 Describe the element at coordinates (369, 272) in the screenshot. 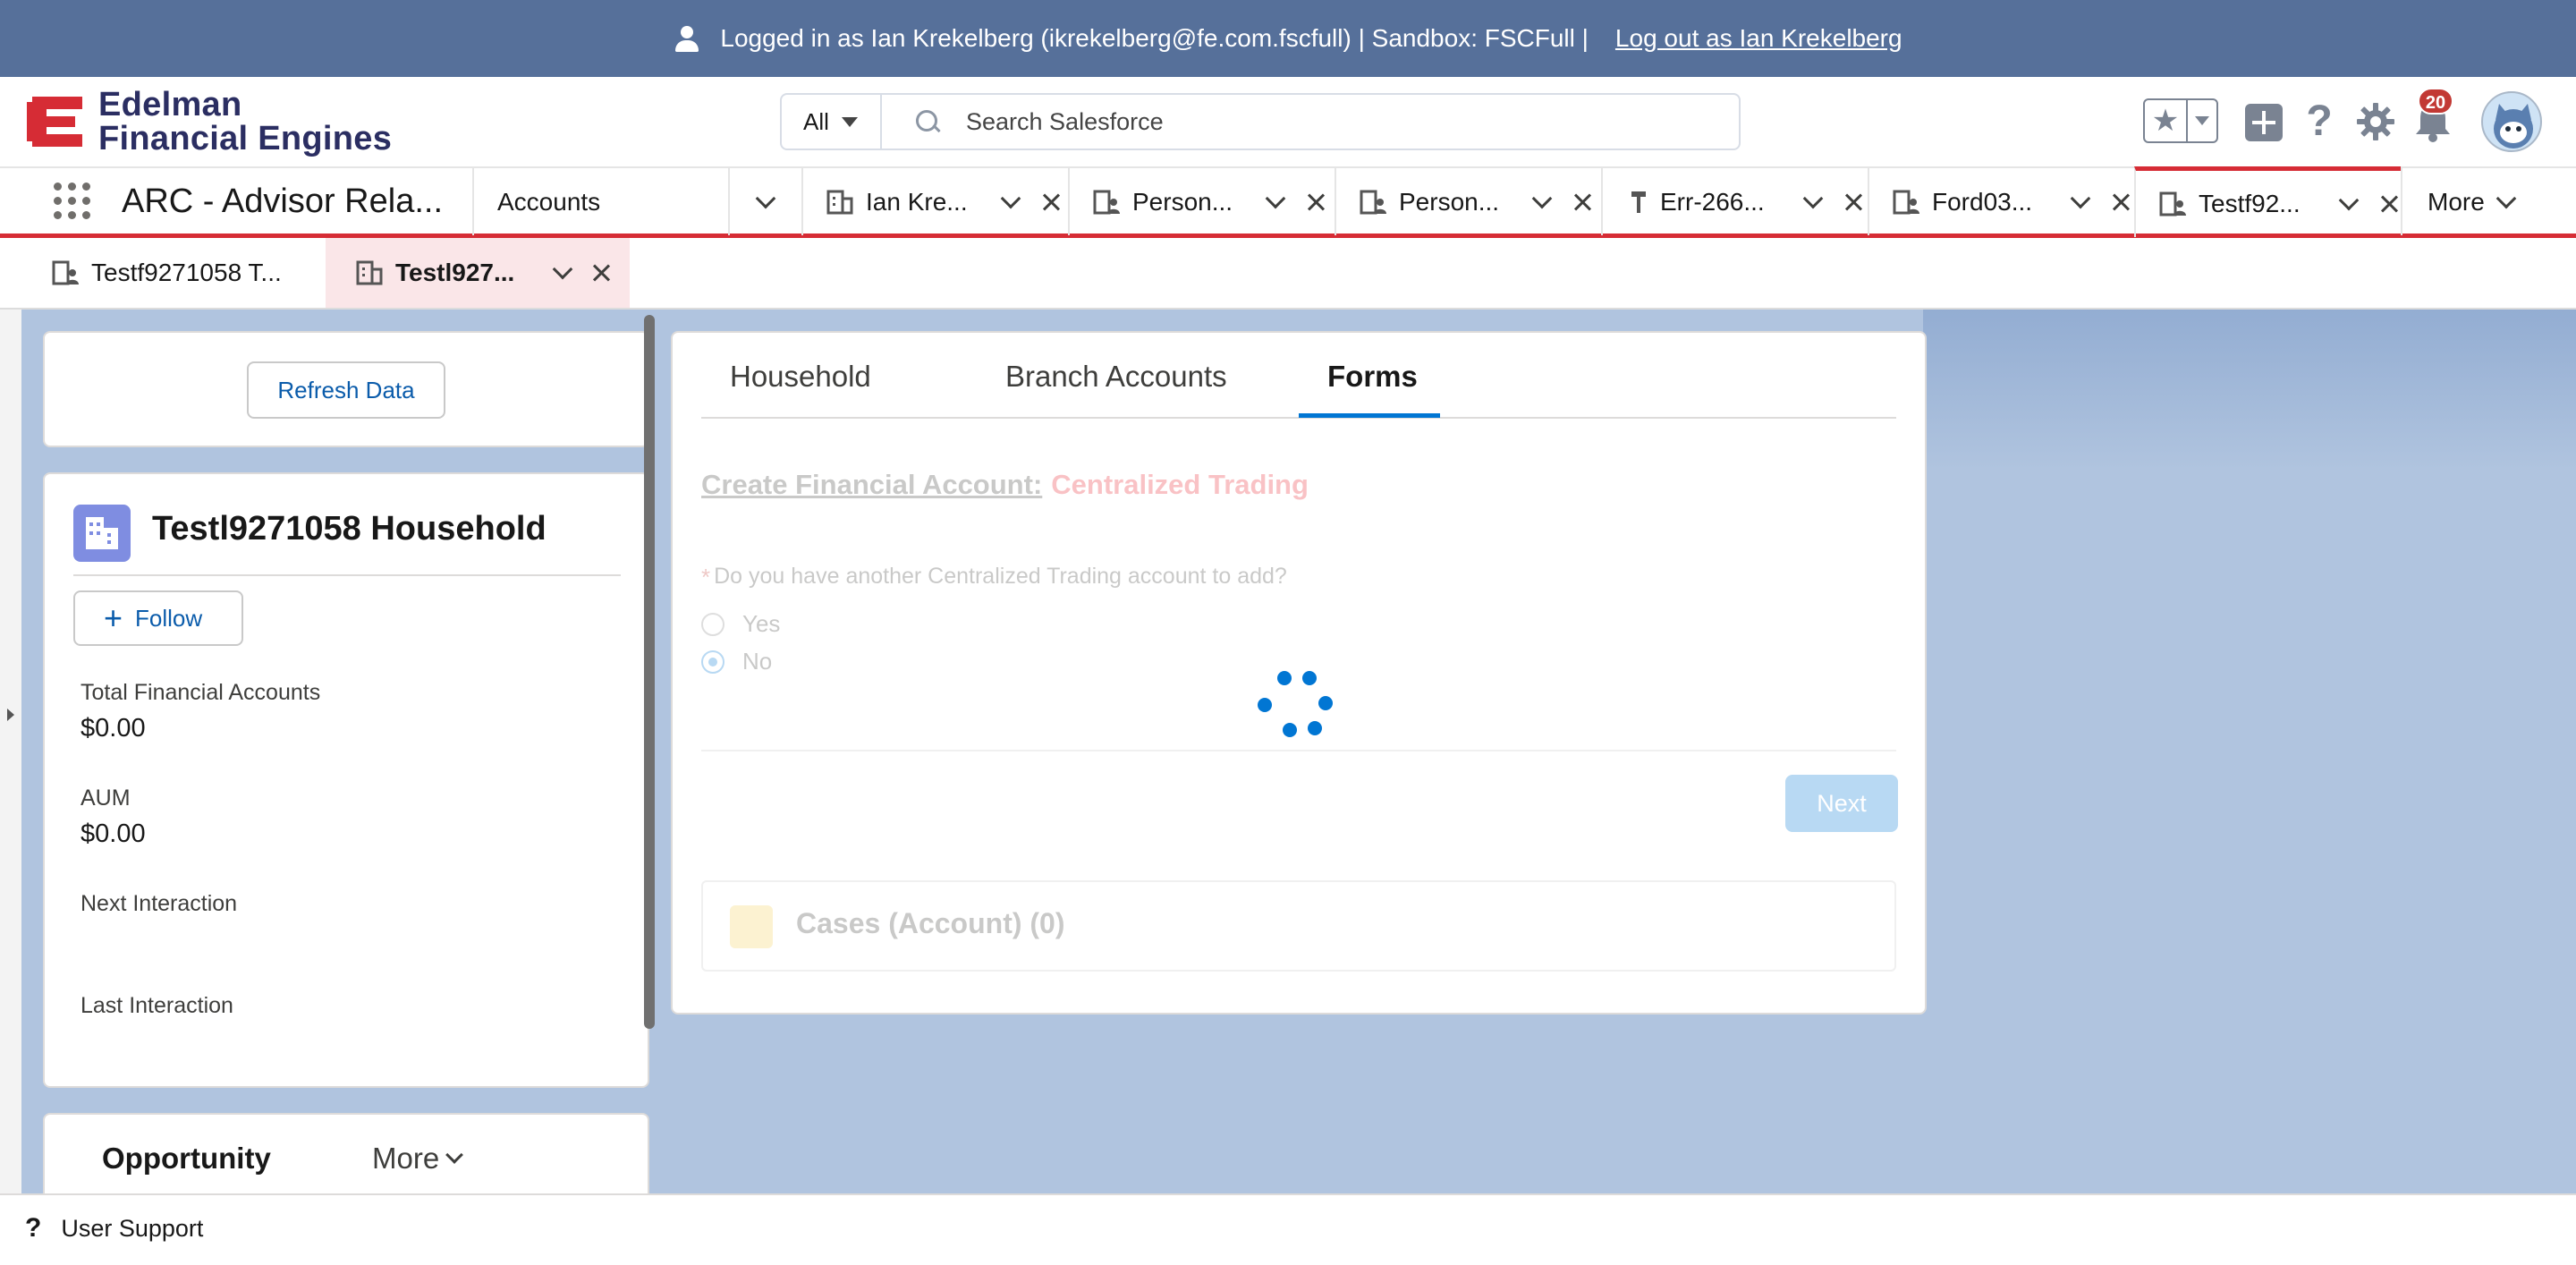

I see `account-building-icon` at that location.